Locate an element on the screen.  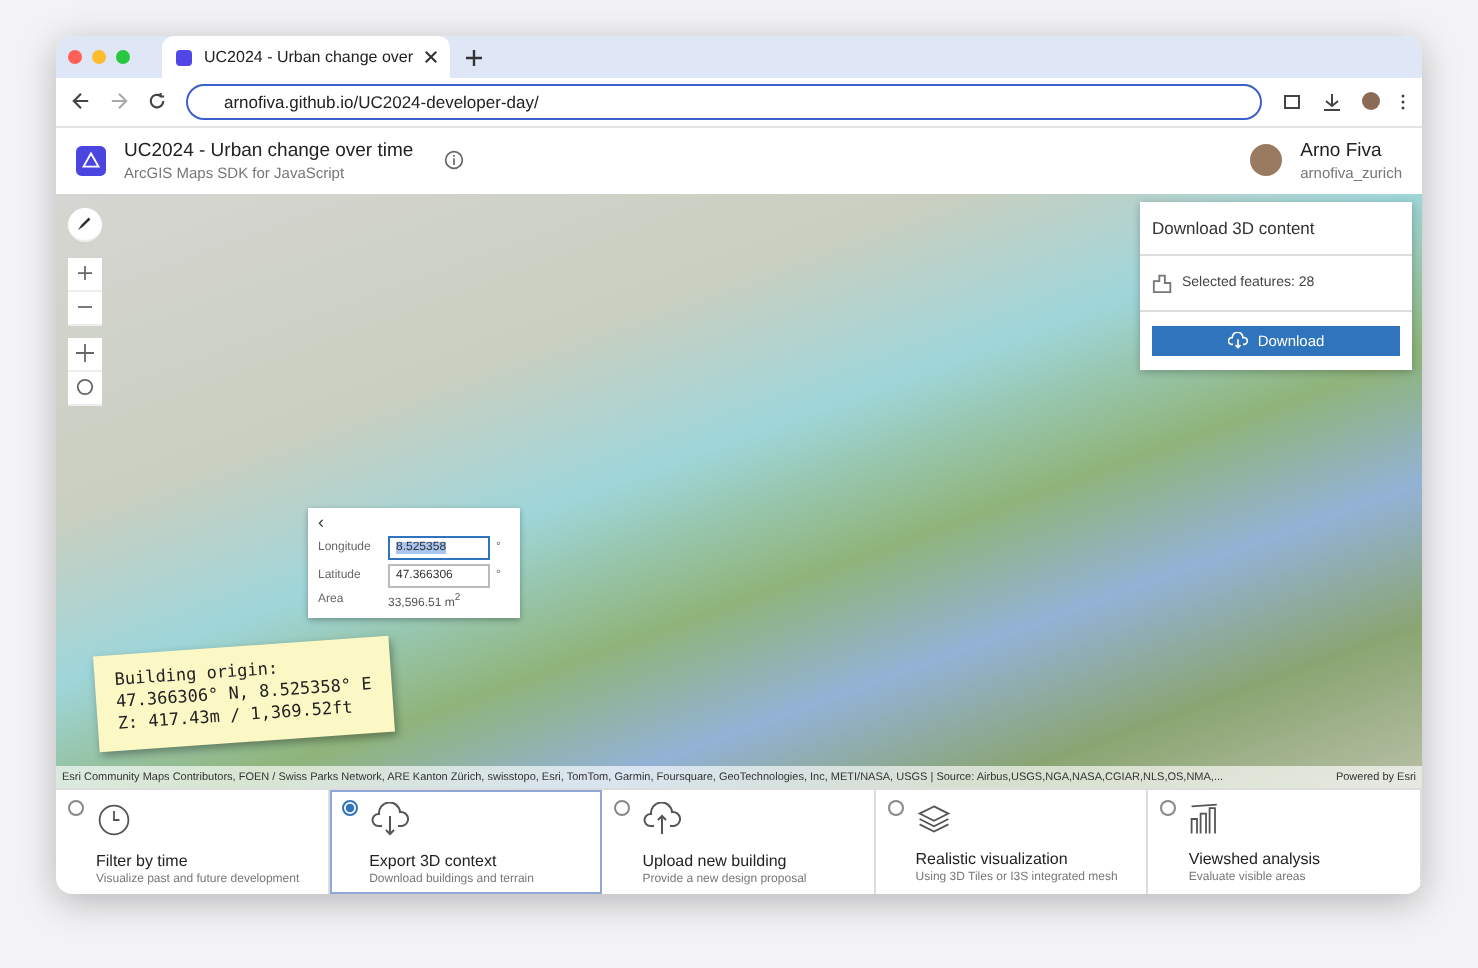
pen-icon is located at coordinates (85, 223).